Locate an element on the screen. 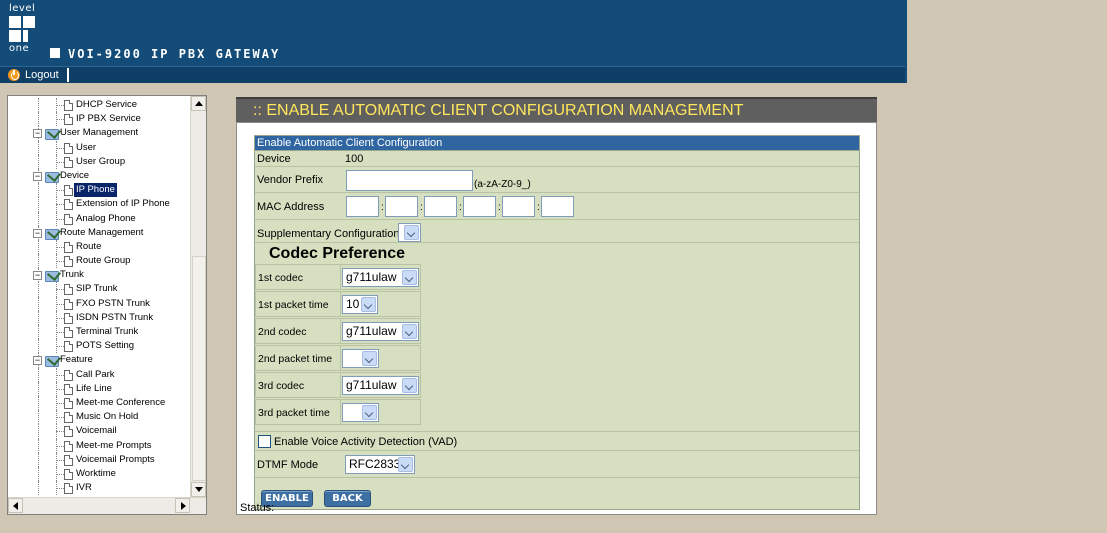  tree-item: IP PBX Service is located at coordinates (100, 119).